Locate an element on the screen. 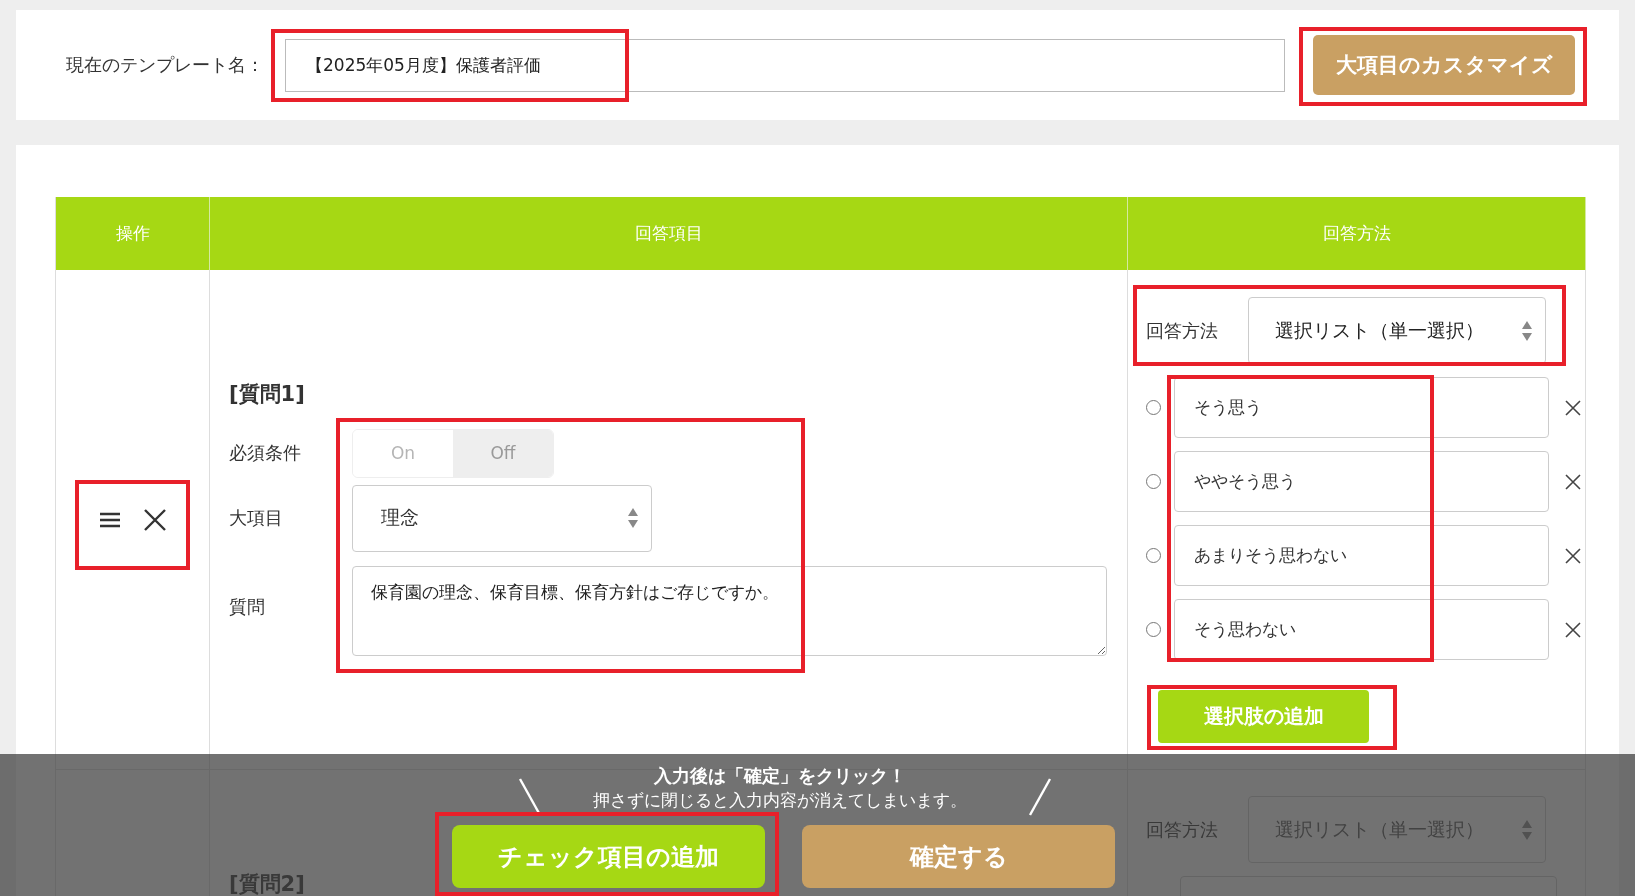 This screenshot has width=1635, height=896. choice-field: そう思わない is located at coordinates (1361, 629).